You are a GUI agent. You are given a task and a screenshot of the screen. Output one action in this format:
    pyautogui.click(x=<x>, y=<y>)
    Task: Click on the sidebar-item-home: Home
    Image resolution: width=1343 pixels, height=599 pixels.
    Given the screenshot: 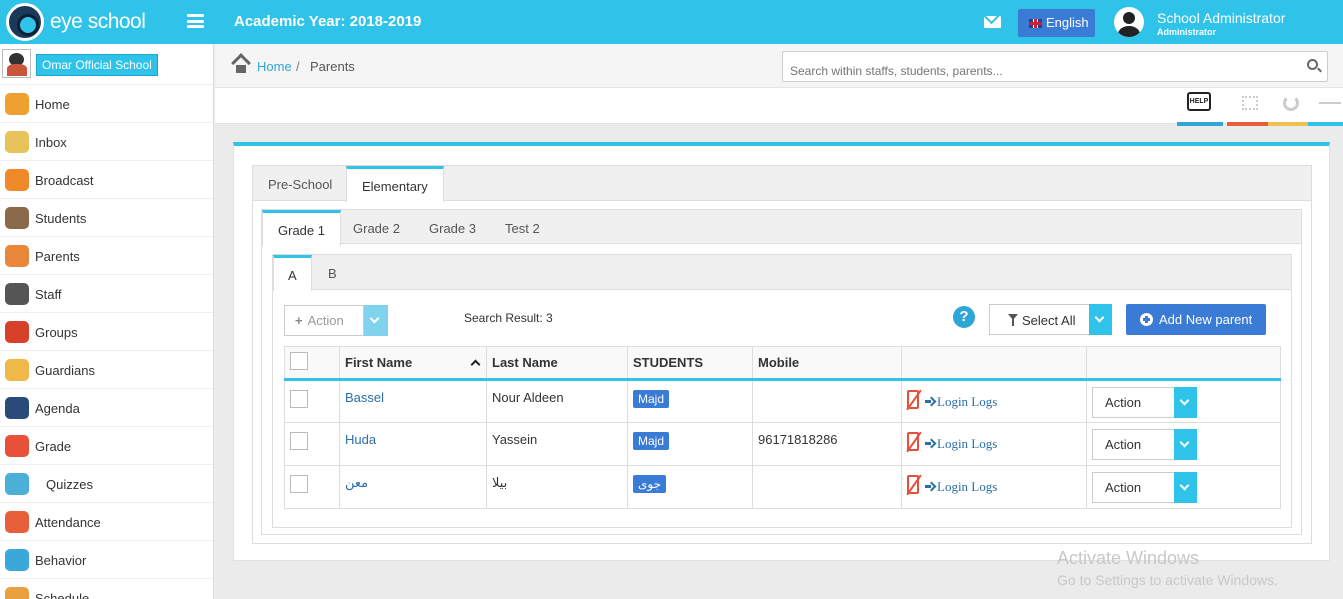 What is the action you would take?
    pyautogui.click(x=106, y=104)
    